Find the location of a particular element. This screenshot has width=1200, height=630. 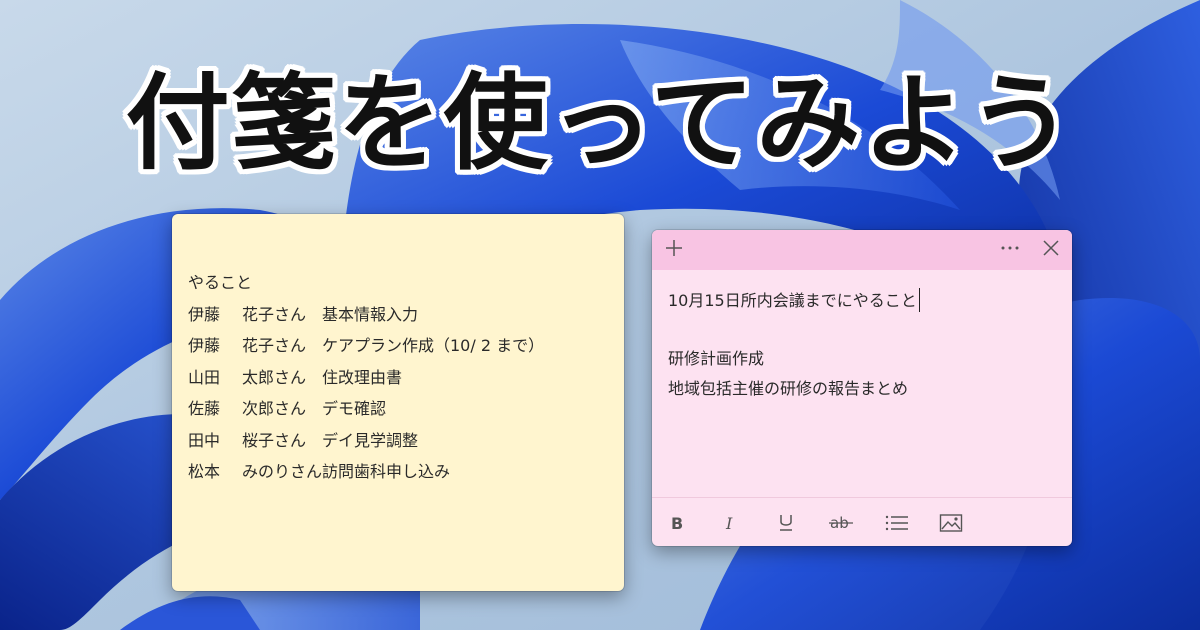

note-line: 10月15日所内会議までにやること is located at coordinates (794, 303).